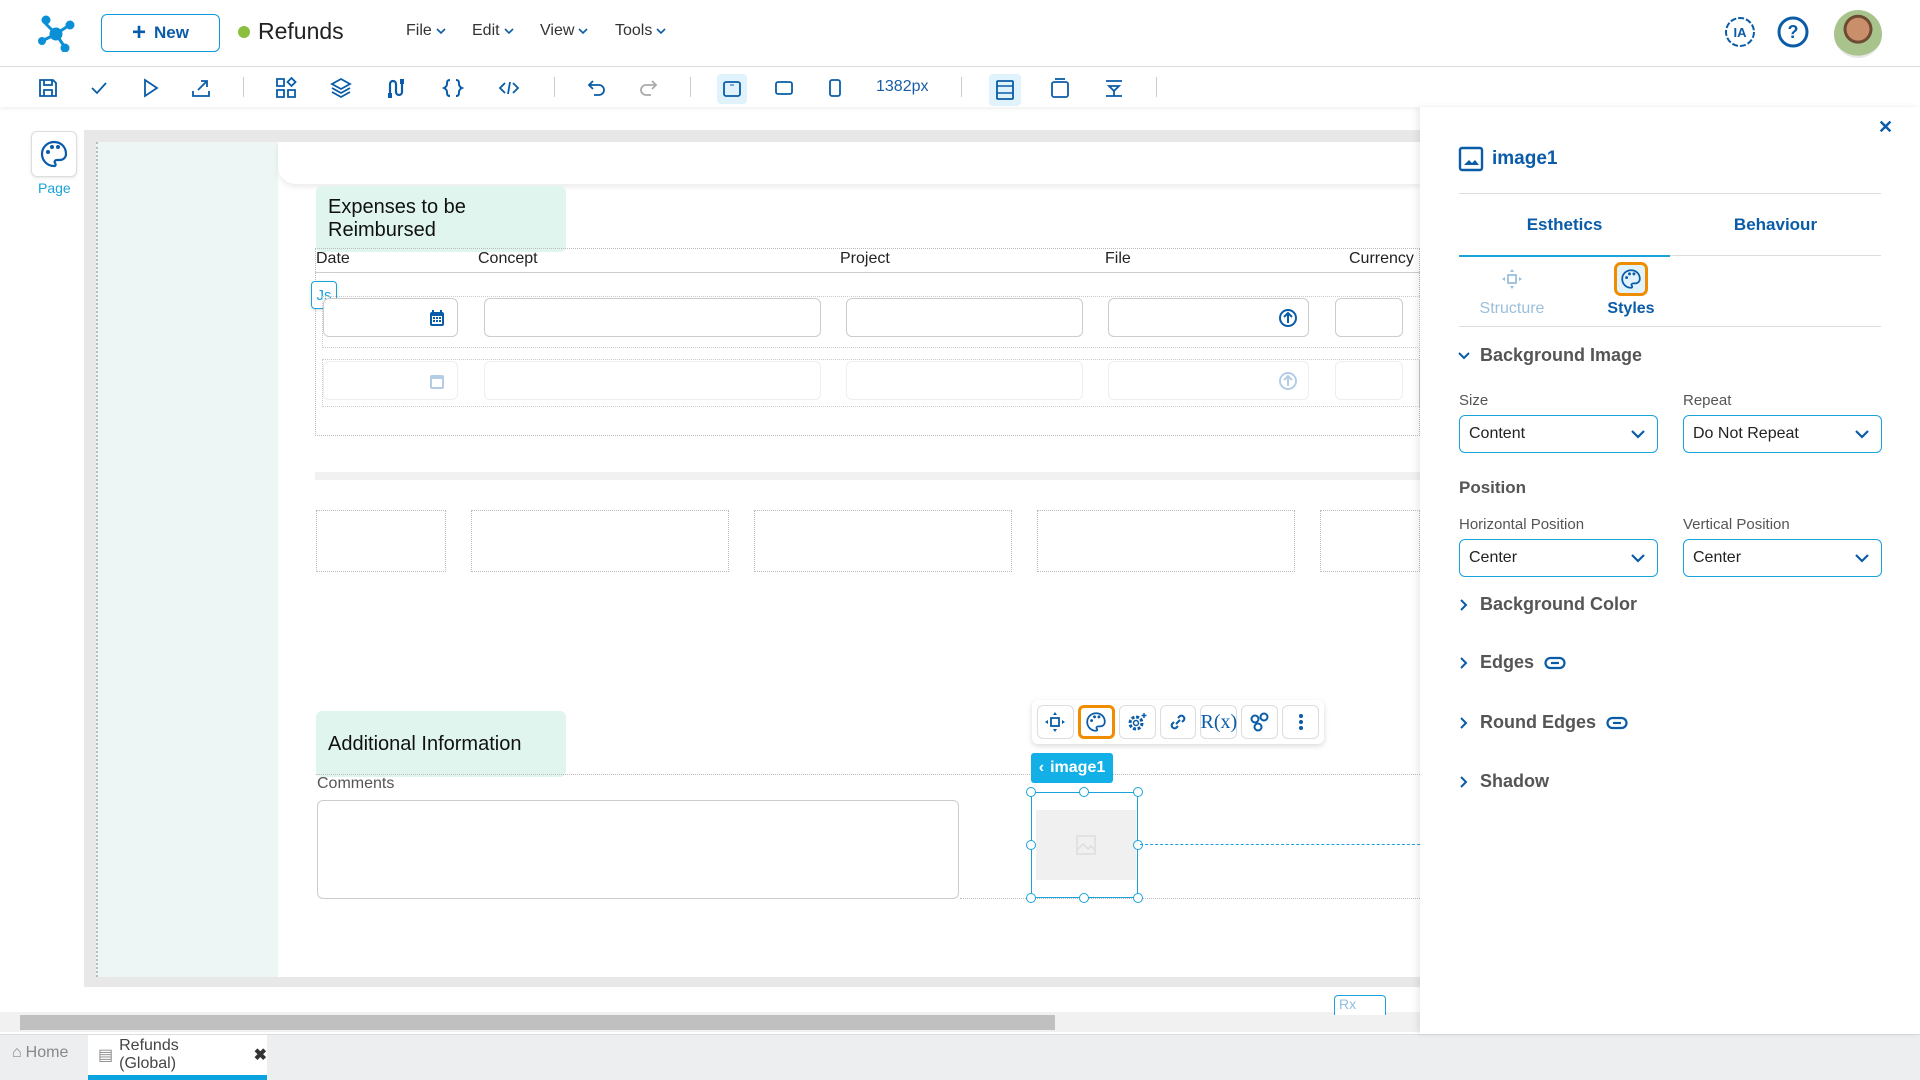 This screenshot has width=1920, height=1080. What do you see at coordinates (1550, 355) in the screenshot?
I see `accordion-background-image: Background Image` at bounding box center [1550, 355].